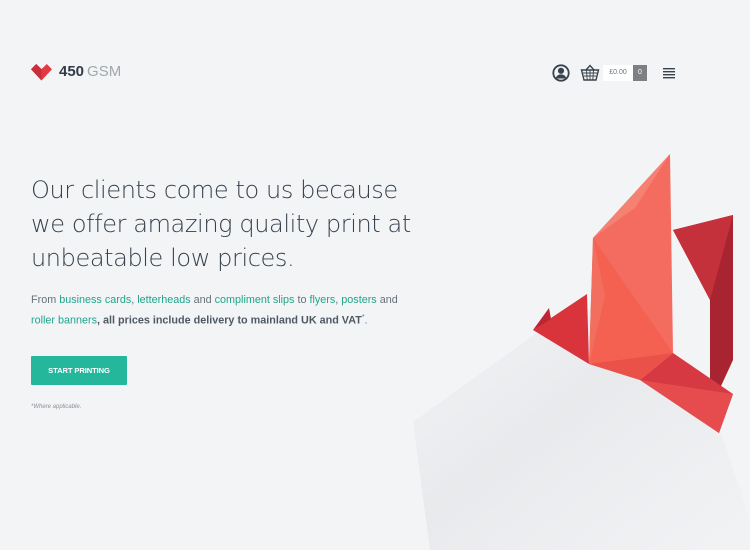 This screenshot has width=750, height=550. What do you see at coordinates (72, 71) in the screenshot?
I see `logo-number: 450` at bounding box center [72, 71].